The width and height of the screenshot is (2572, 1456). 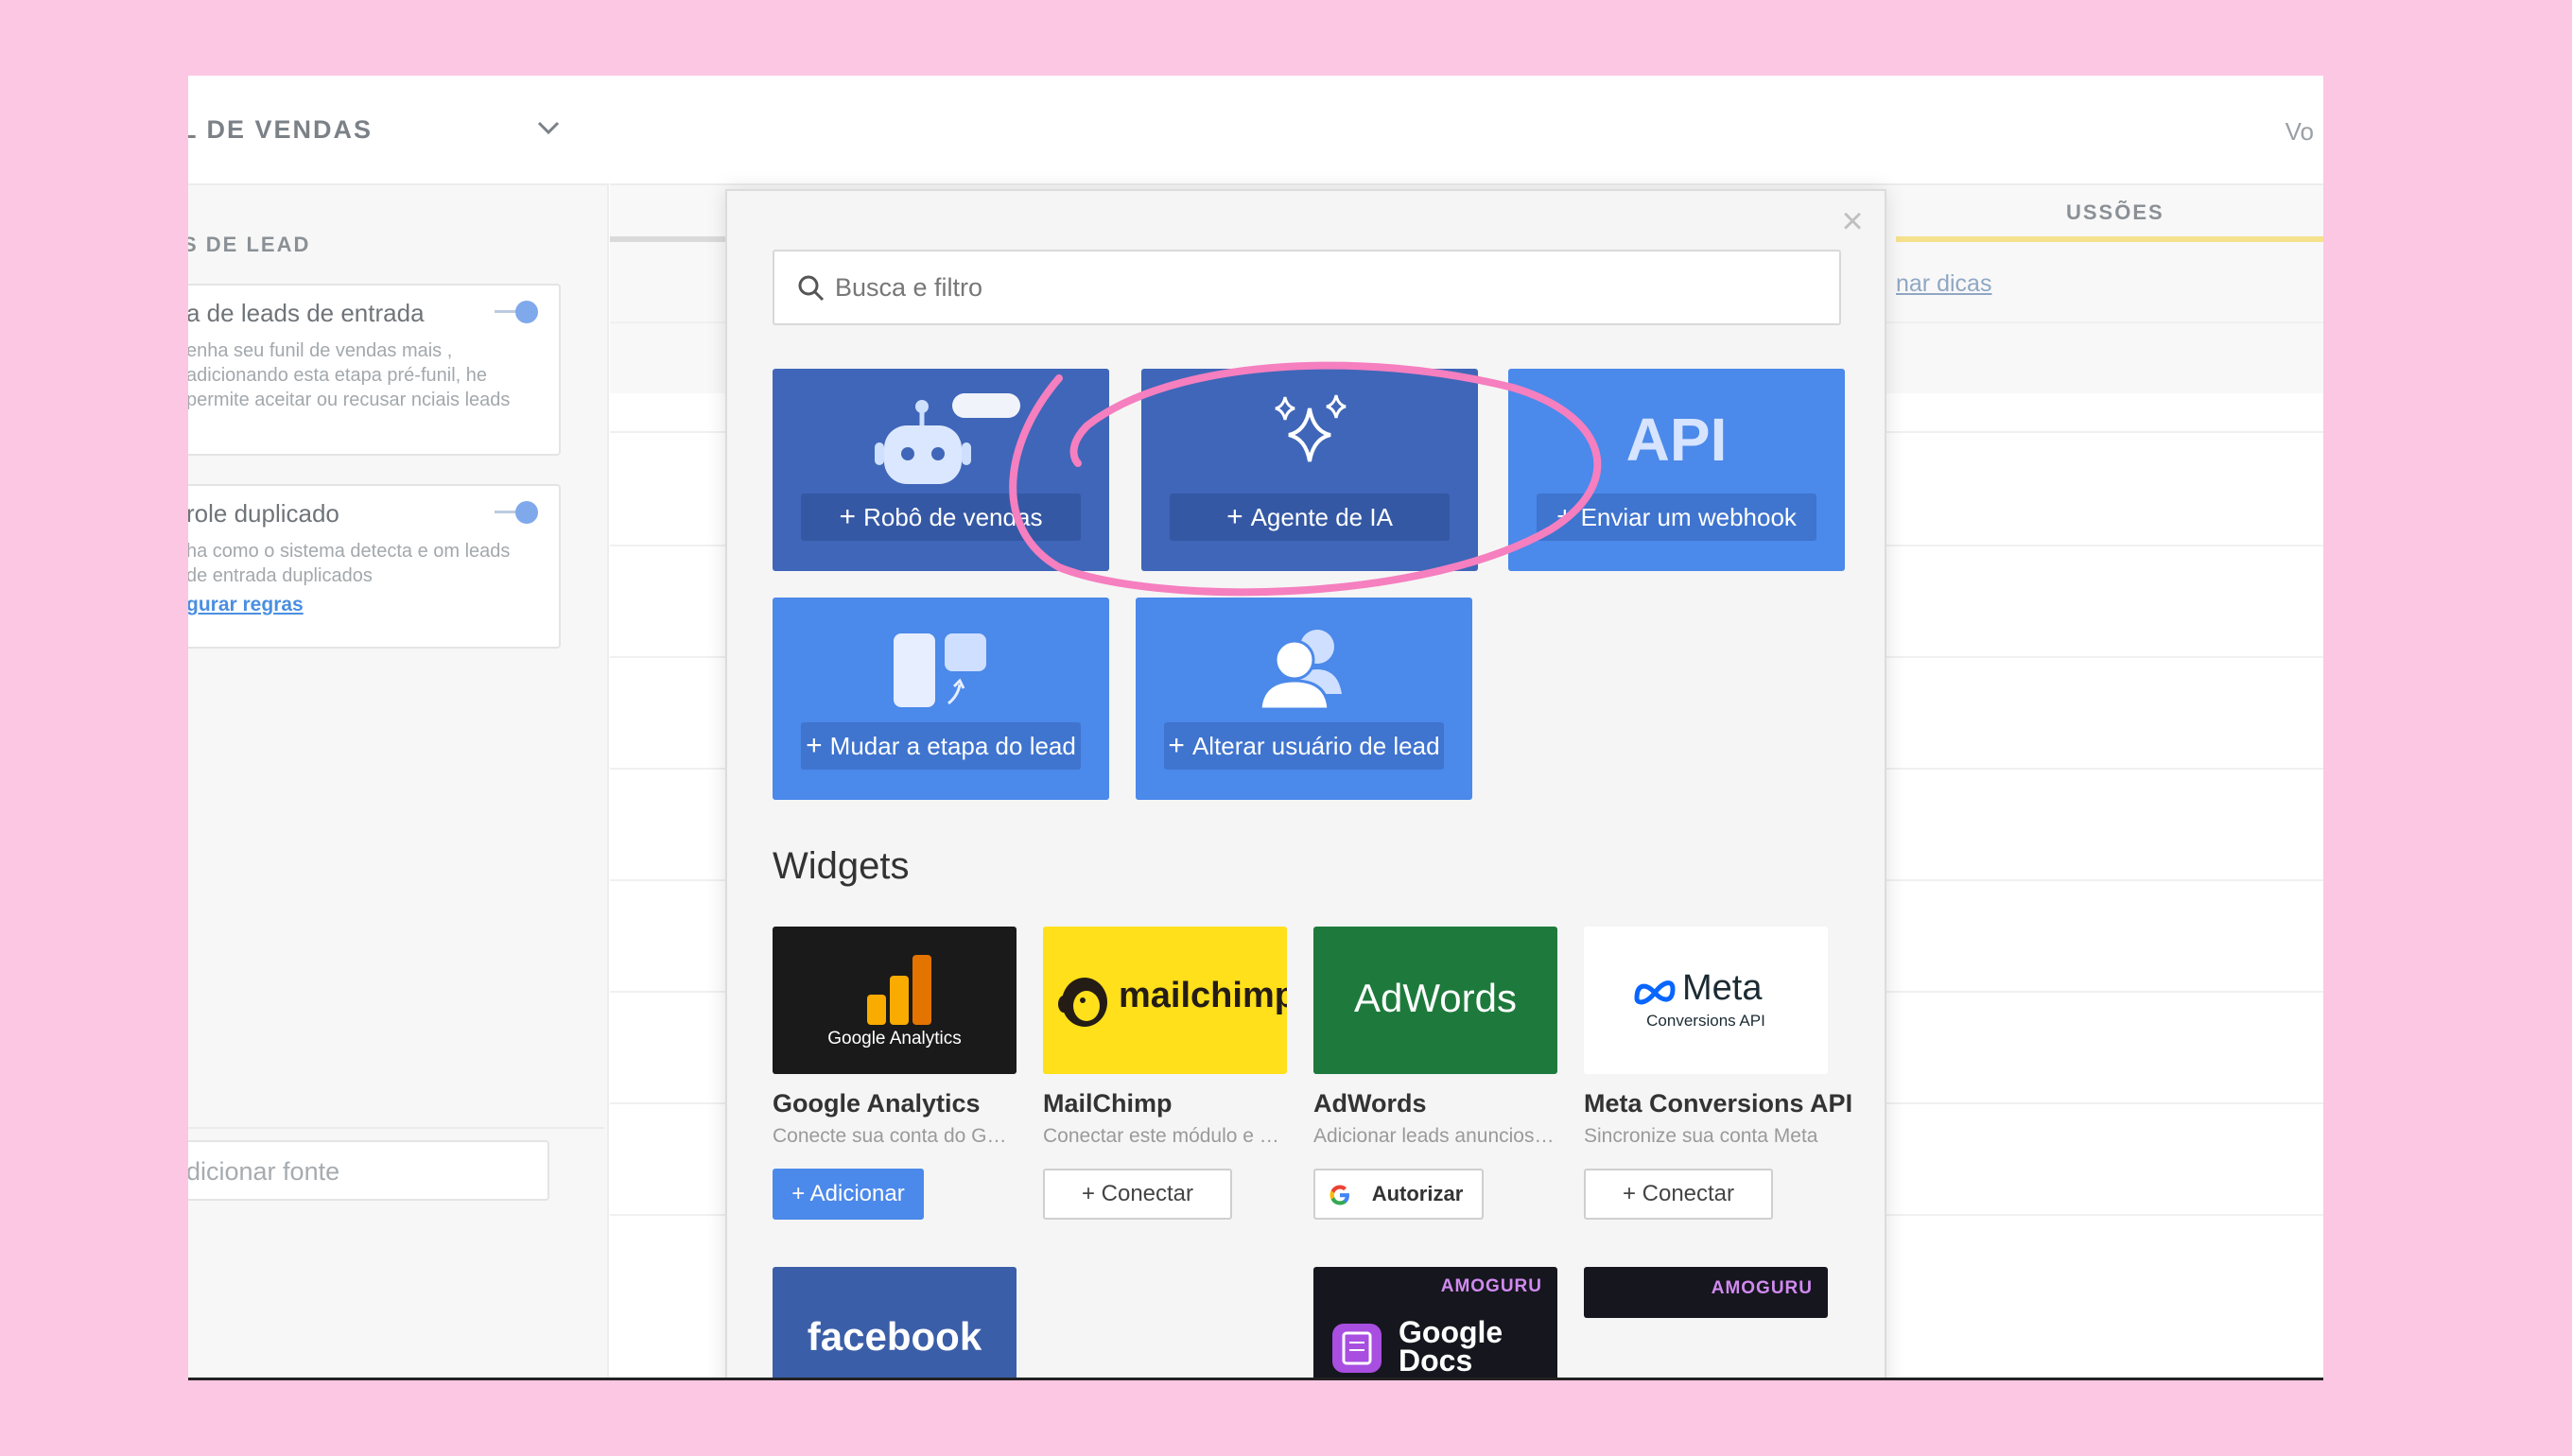 I want to click on toolbar-text: Vo, so click(x=2299, y=131).